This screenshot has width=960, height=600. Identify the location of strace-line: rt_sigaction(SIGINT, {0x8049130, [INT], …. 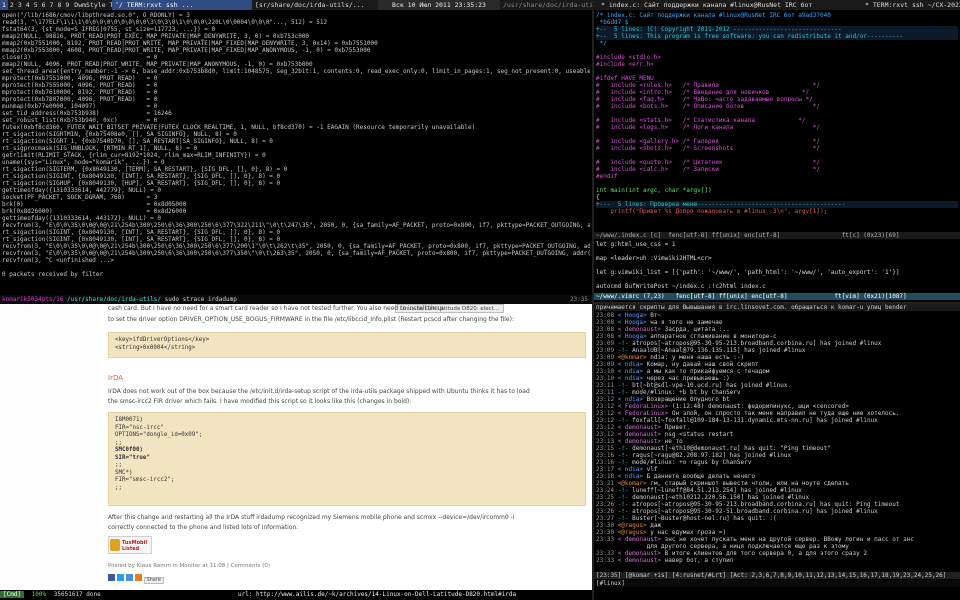
(141, 176).